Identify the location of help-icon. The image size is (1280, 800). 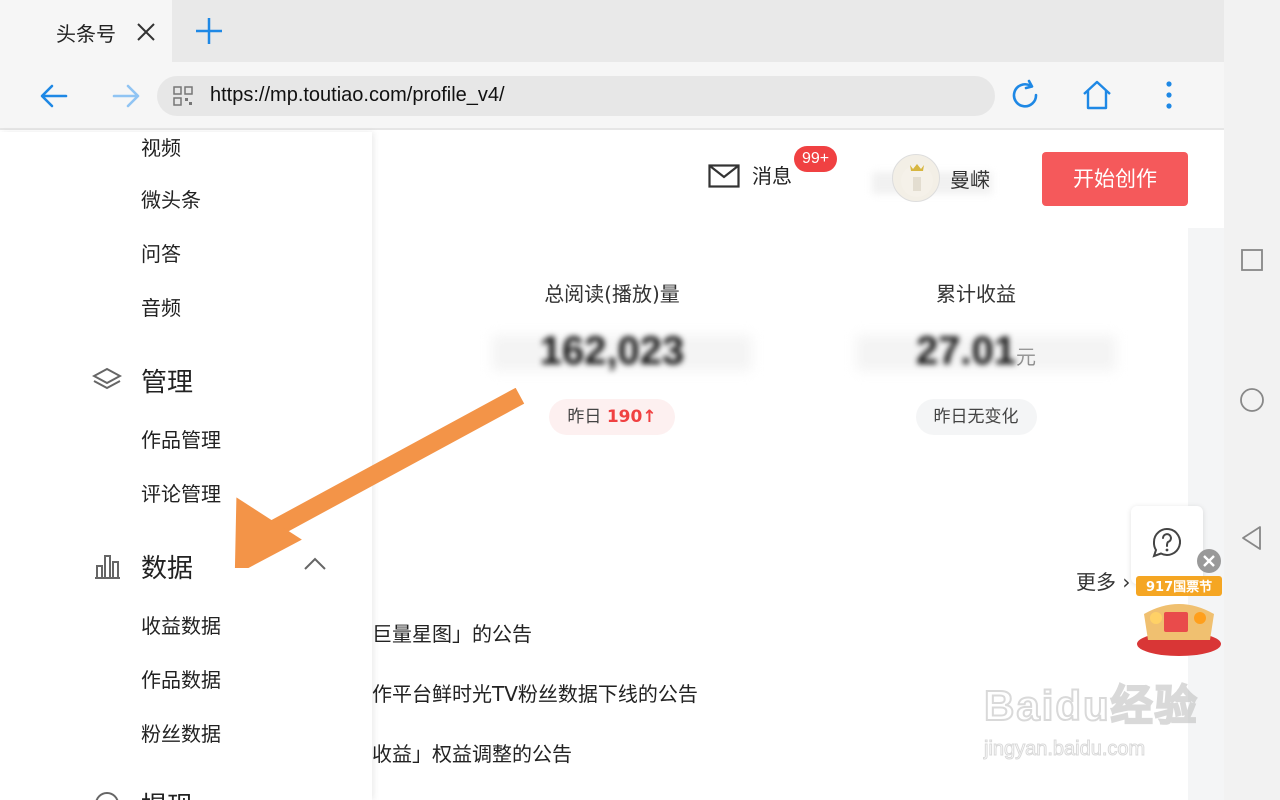
(1166, 542).